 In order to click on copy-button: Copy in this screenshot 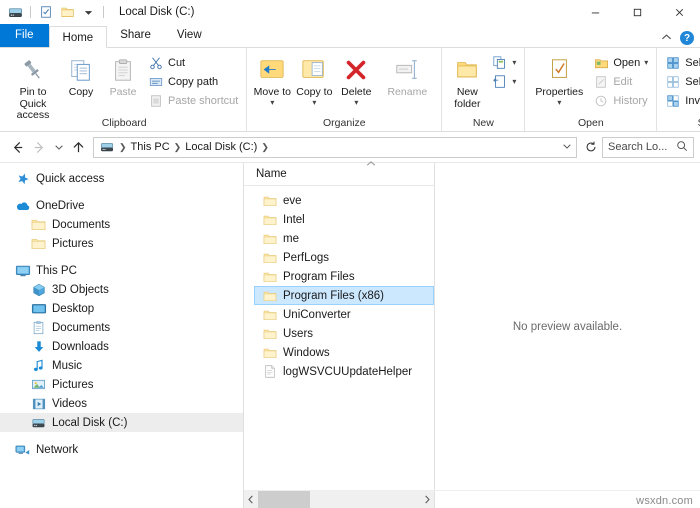, I will do `click(81, 75)`.